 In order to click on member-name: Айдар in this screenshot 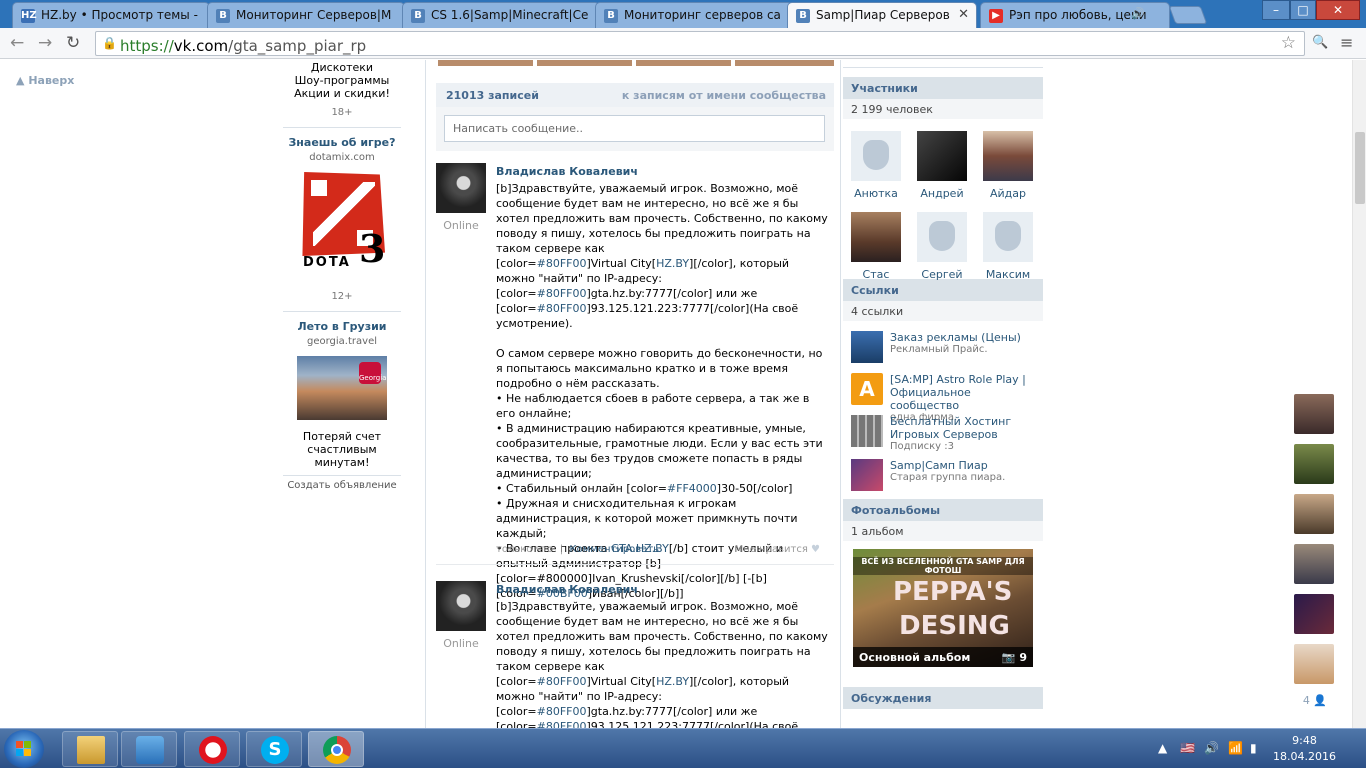, I will do `click(1007, 193)`.